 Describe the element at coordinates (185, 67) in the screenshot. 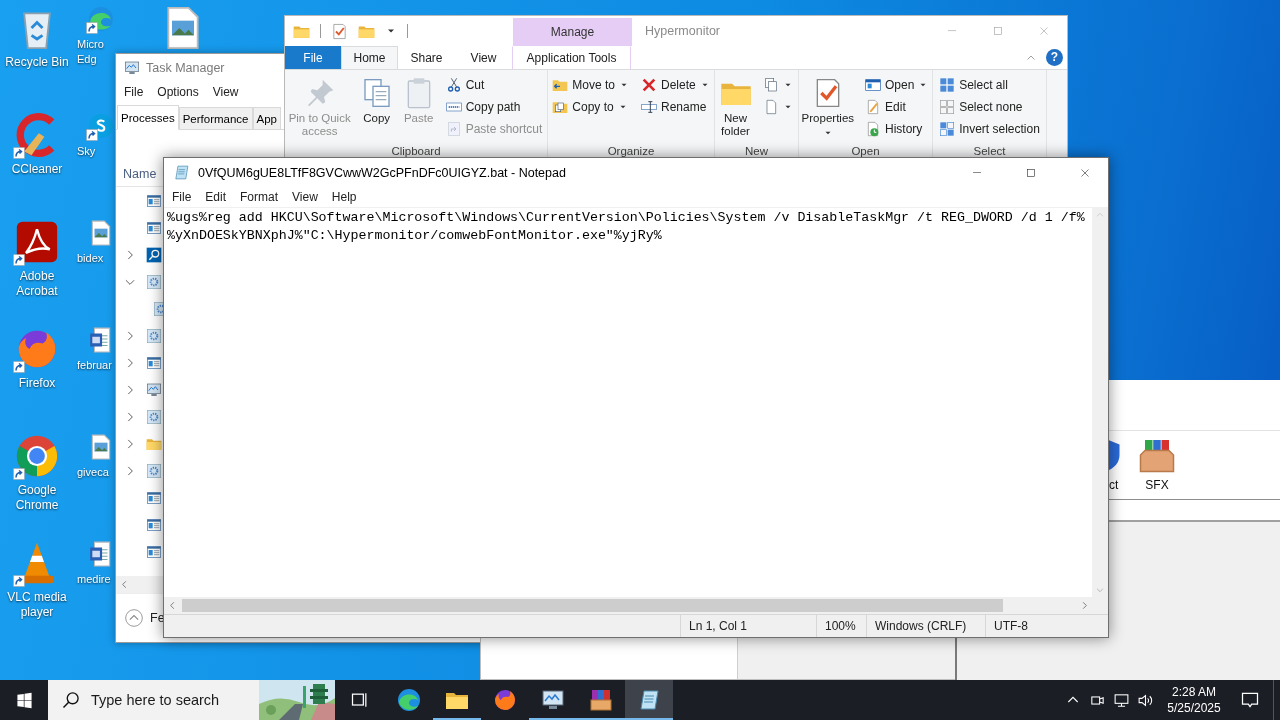

I see `window-title: Task Manager` at that location.